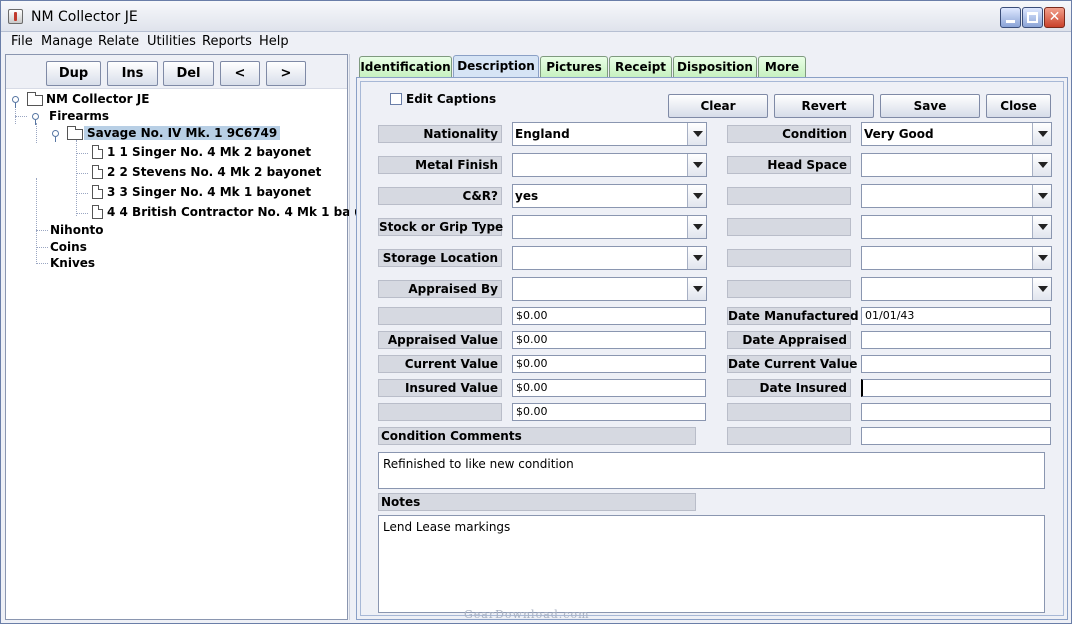 The width and height of the screenshot is (1072, 624). Describe the element at coordinates (286, 73) in the screenshot. I see `next-button: >` at that location.